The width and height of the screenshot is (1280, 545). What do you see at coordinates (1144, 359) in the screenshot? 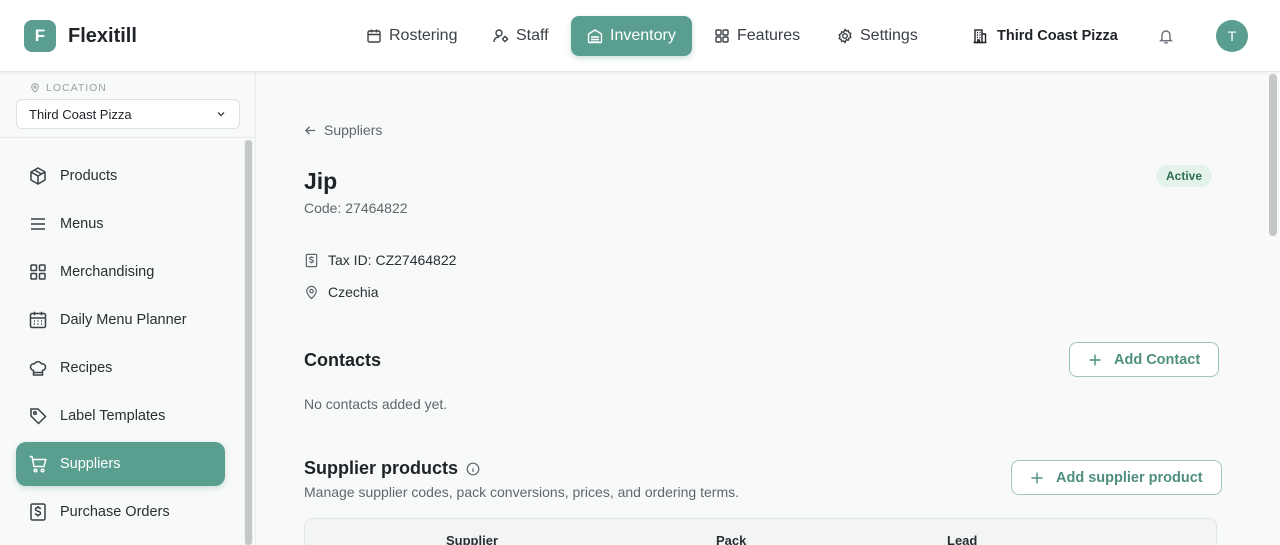
I see `add-contact-button: Add Contact` at bounding box center [1144, 359].